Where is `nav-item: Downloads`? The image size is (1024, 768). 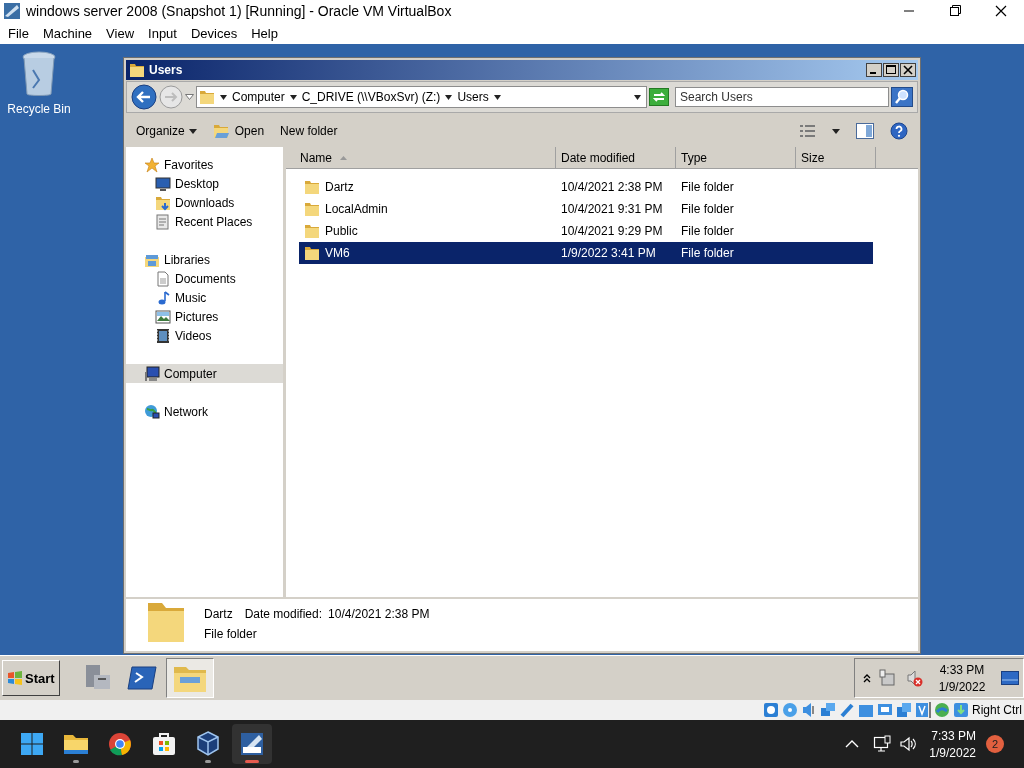 nav-item: Downloads is located at coordinates (204, 202).